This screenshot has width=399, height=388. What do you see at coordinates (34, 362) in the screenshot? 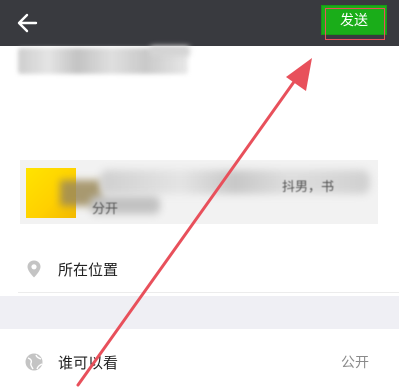
I see `globe-icon` at bounding box center [34, 362].